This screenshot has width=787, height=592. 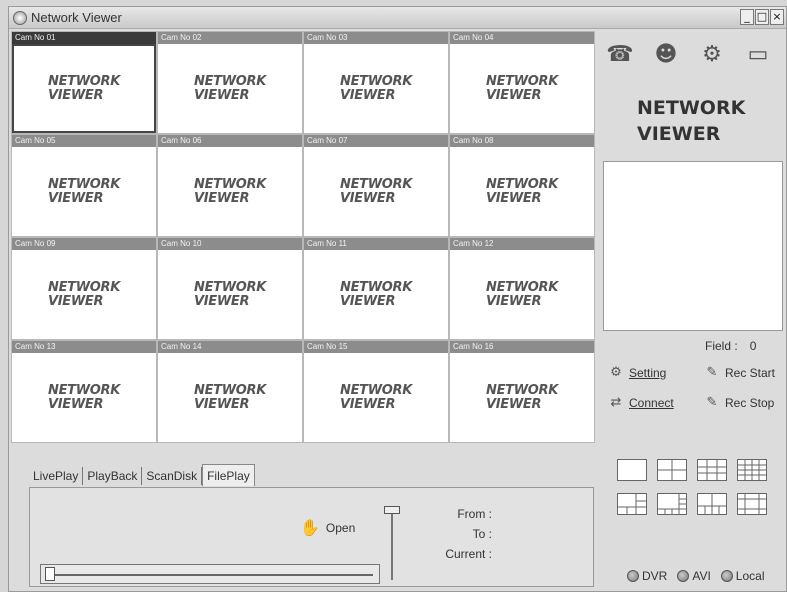 I want to click on camera-label: Cam No 15, so click(x=376, y=347).